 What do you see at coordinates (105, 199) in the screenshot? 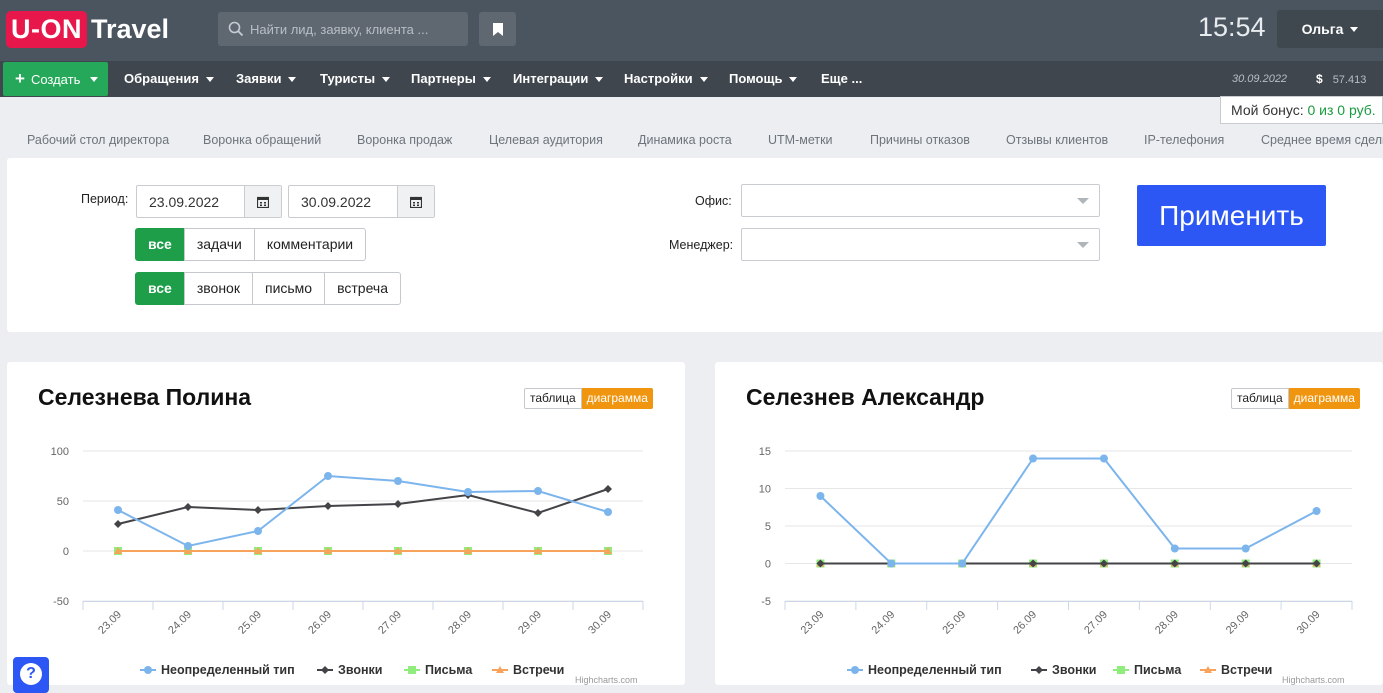
I see `period-label: Период:` at bounding box center [105, 199].